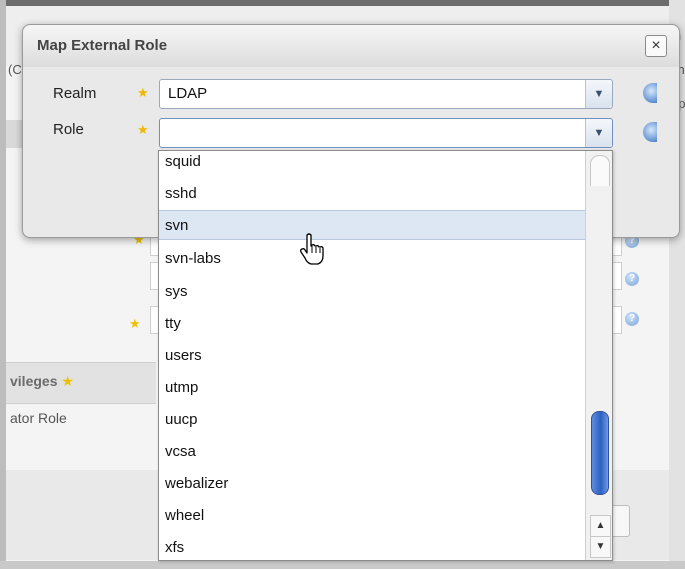 This screenshot has width=685, height=569. Describe the element at coordinates (342, 3) in the screenshot. I see `window-top-frame` at that location.